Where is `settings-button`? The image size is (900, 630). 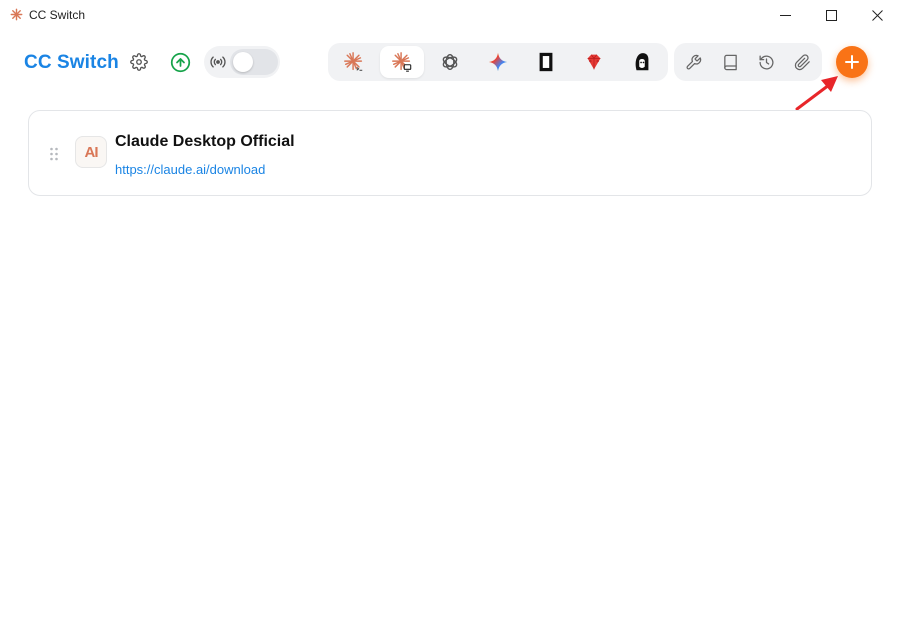
settings-button is located at coordinates (139, 62).